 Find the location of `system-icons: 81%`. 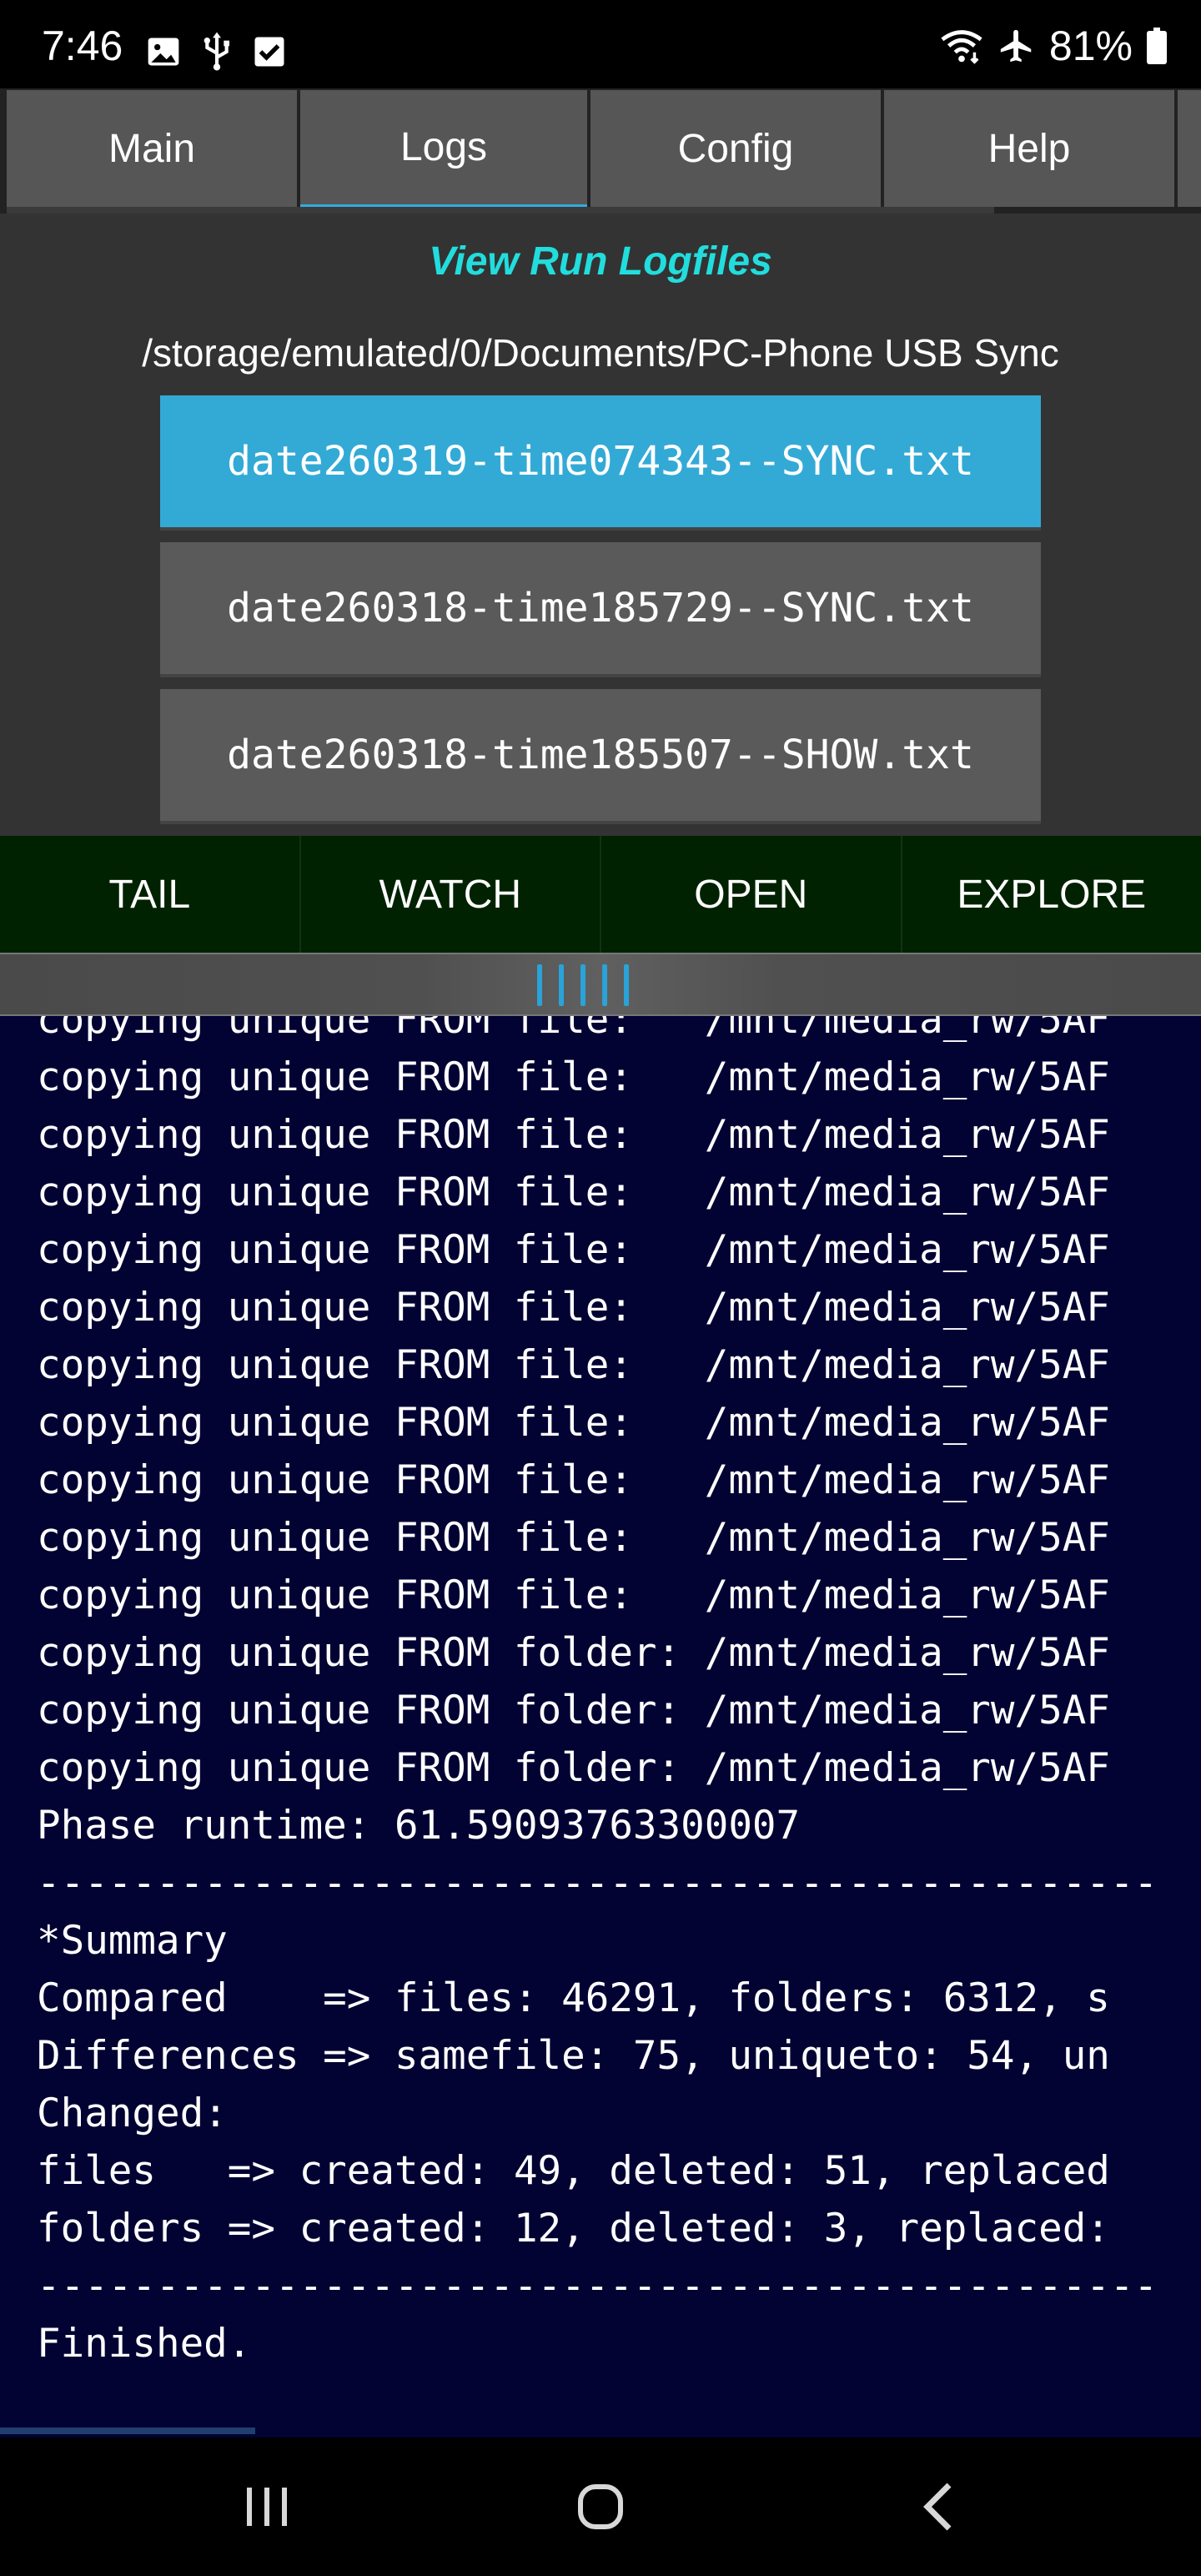

system-icons: 81% is located at coordinates (1054, 46).